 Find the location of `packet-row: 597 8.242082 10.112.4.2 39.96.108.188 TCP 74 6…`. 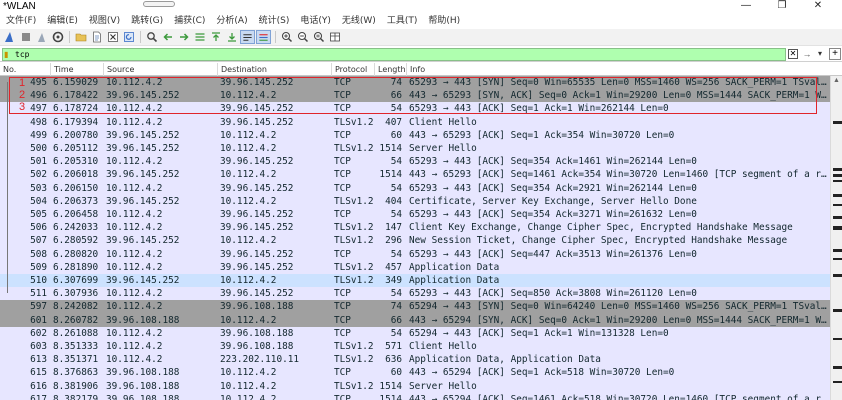

packet-row: 597 8.242082 10.112.4.2 39.96.108.188 TCP 74 6… is located at coordinates (415, 307).